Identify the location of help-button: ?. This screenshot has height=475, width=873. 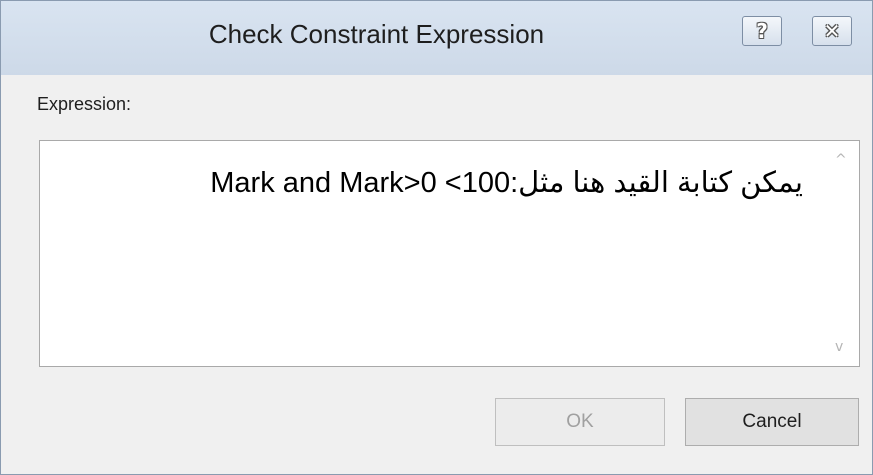
(762, 31).